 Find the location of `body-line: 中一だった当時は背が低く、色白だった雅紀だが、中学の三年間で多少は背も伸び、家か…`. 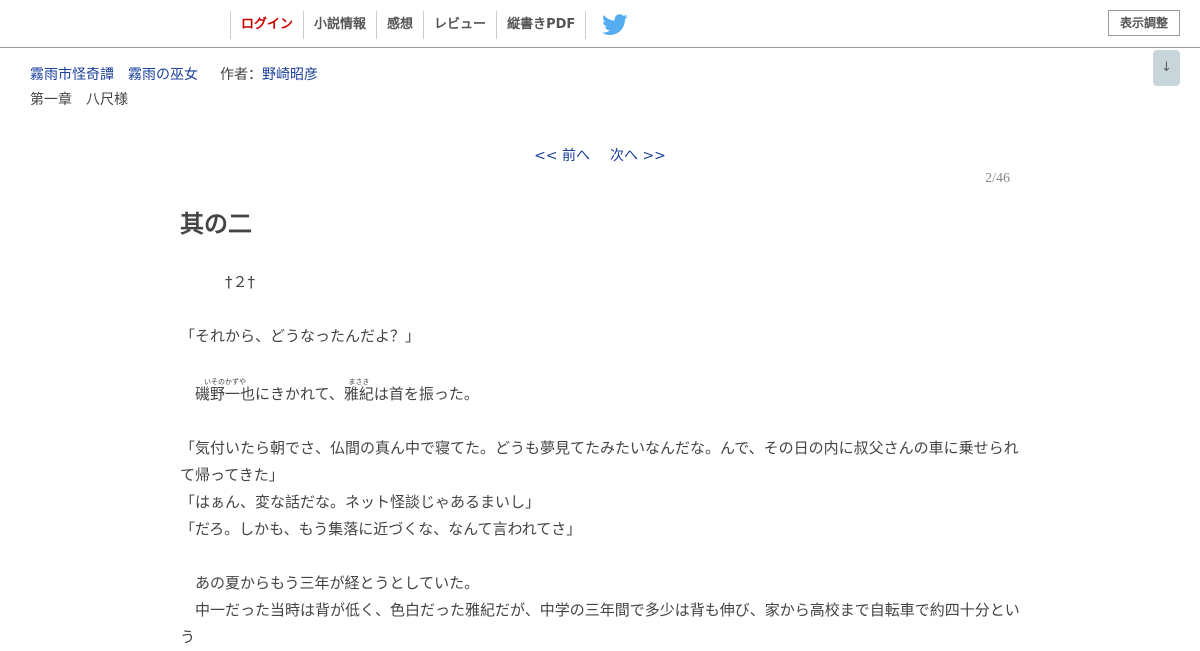

body-line: 中一だった当時は背が低く、色白だった雅紀だが、中学の三年間で多少は背も伸び、家か… is located at coordinates (600, 623).